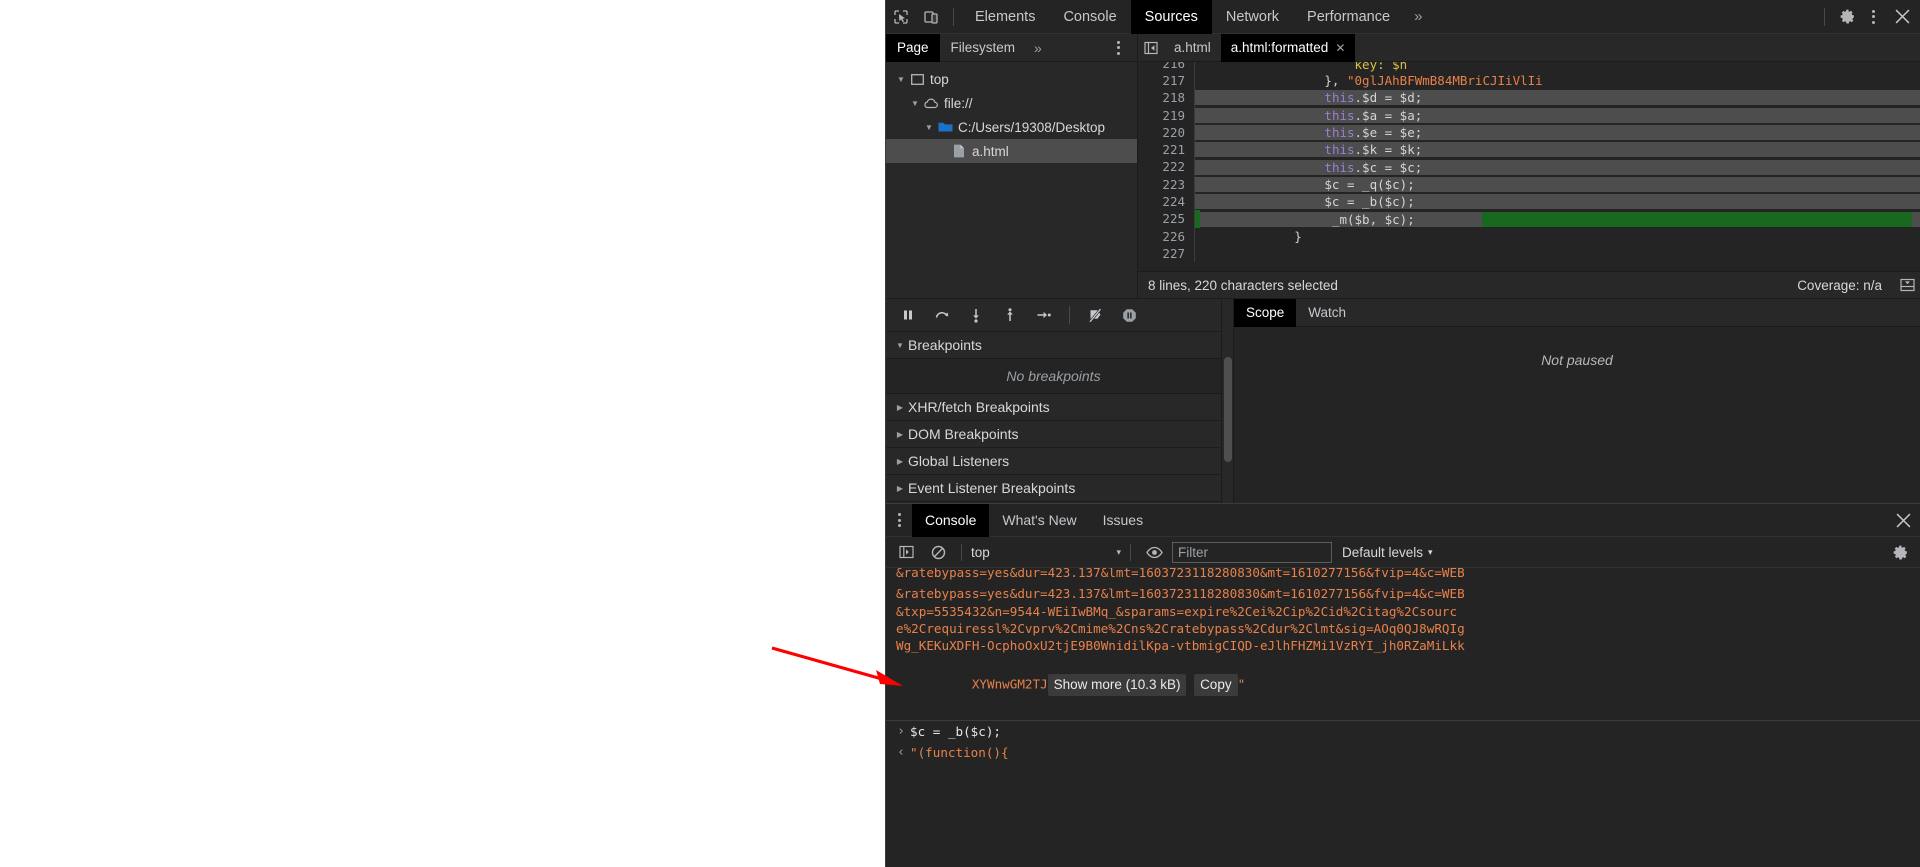  Describe the element at coordinates (931, 17) in the screenshot. I see `device-toolbar-icon` at that location.